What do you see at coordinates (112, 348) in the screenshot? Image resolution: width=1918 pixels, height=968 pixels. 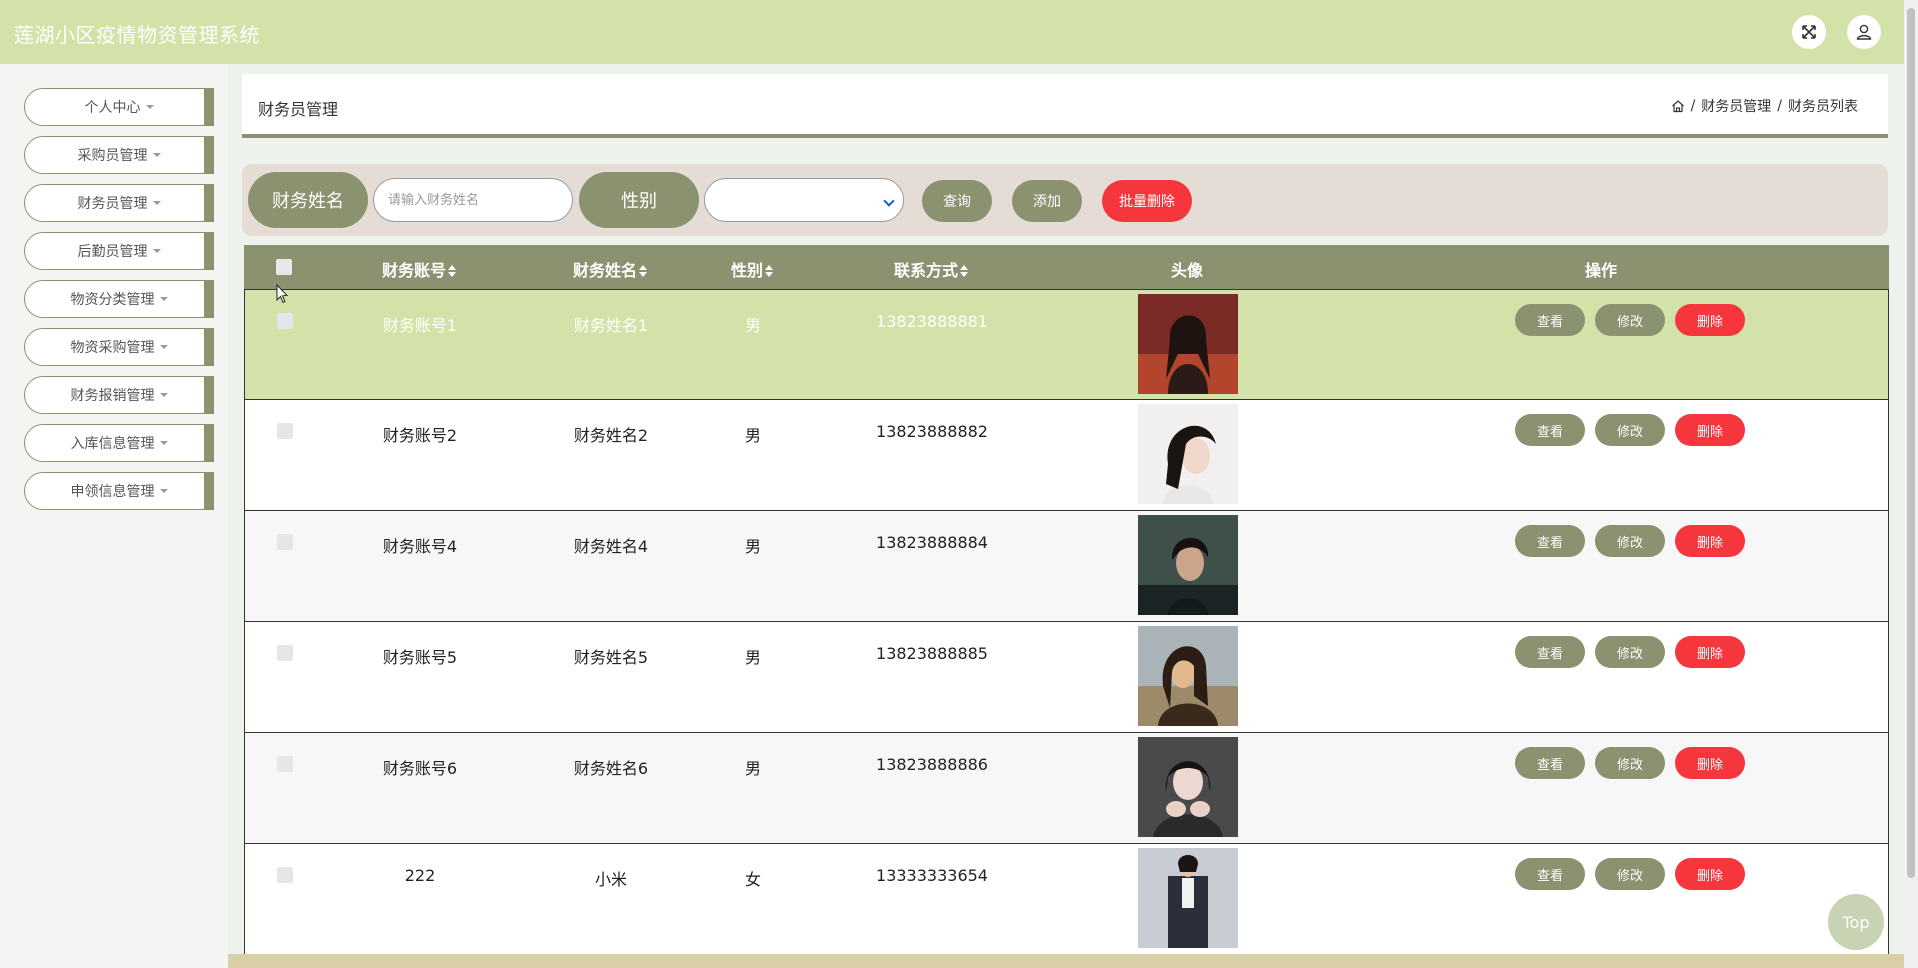 I see `sidebar-item-label: 物资采购管理` at bounding box center [112, 348].